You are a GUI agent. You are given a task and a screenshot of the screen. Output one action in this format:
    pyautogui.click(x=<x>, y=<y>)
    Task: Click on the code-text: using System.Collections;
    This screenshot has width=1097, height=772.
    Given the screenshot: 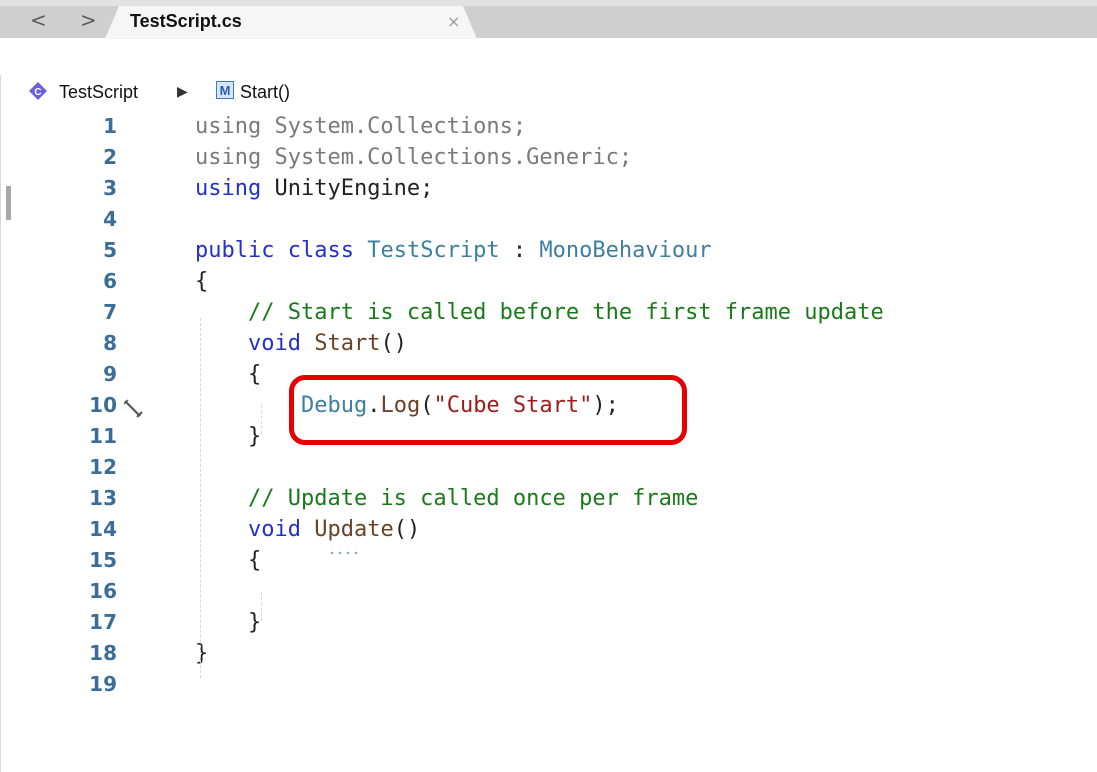 What is the action you would take?
    pyautogui.click(x=360, y=126)
    